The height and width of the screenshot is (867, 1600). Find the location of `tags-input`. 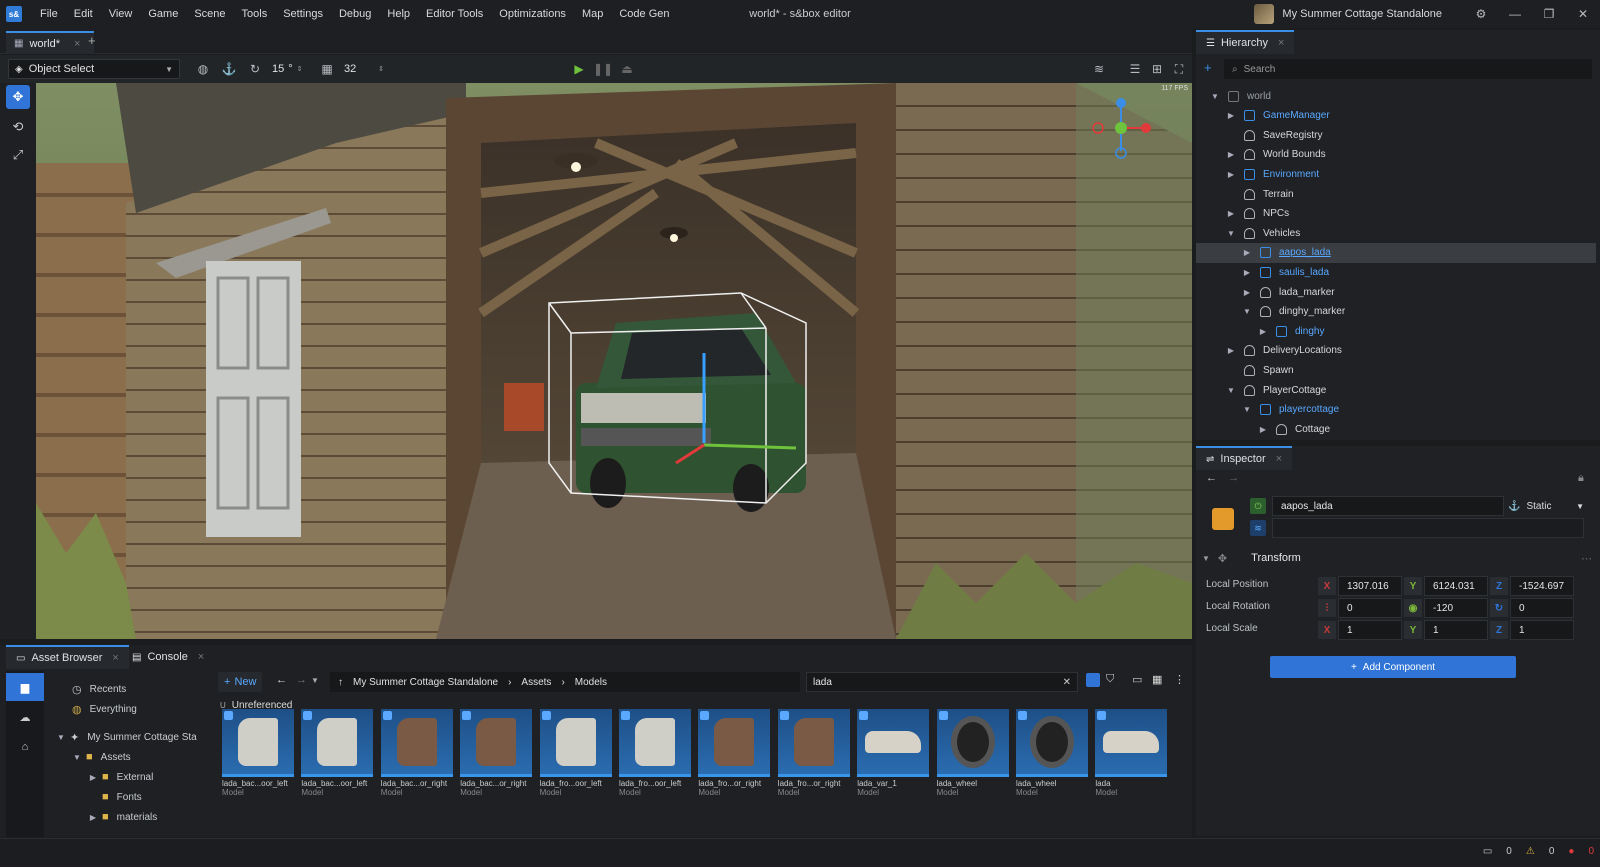

tags-input is located at coordinates (1428, 528).